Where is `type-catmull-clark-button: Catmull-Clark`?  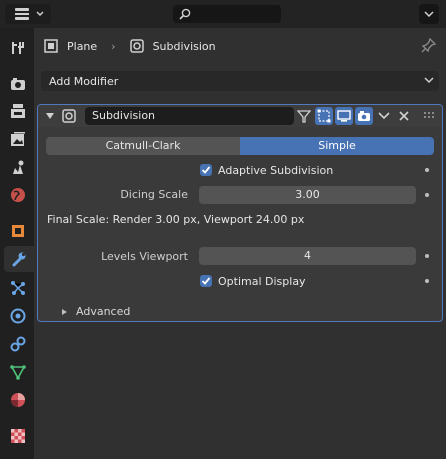
type-catmull-clark-button: Catmull-Clark is located at coordinates (143, 146).